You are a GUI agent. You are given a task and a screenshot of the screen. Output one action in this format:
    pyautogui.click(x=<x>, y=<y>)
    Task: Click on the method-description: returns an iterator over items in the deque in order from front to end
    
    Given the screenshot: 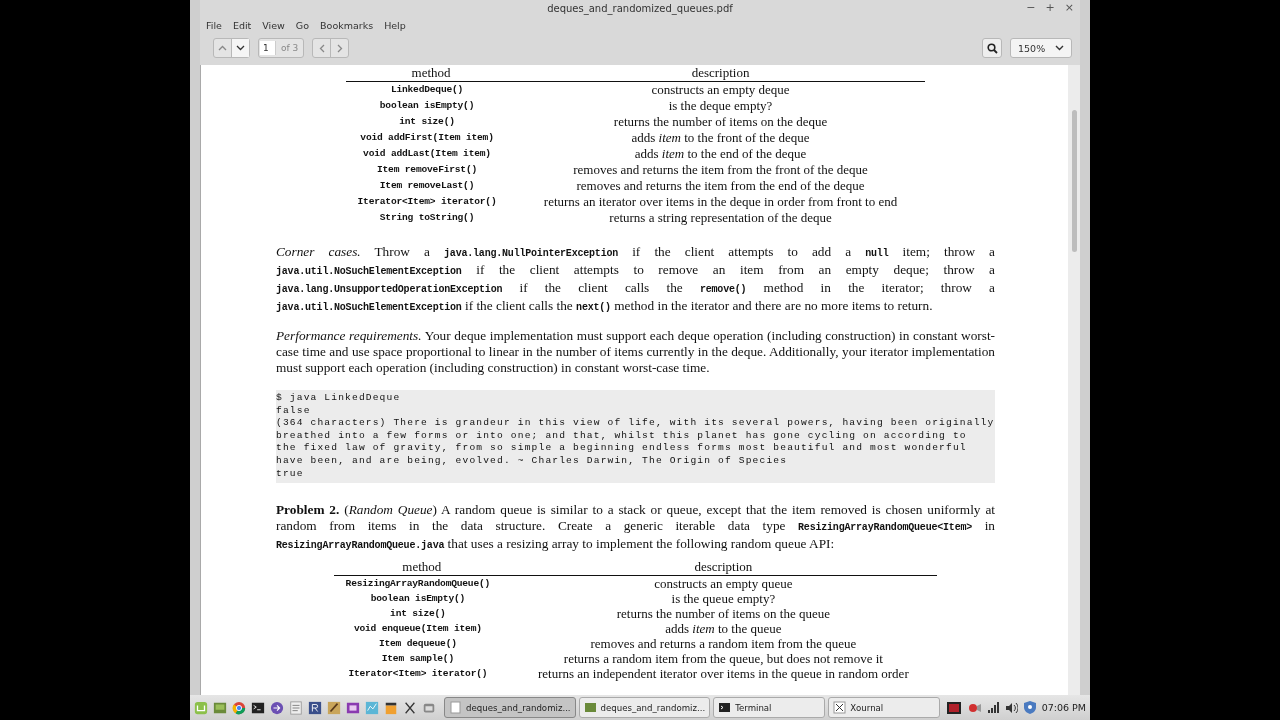 What is the action you would take?
    pyautogui.click(x=720, y=202)
    